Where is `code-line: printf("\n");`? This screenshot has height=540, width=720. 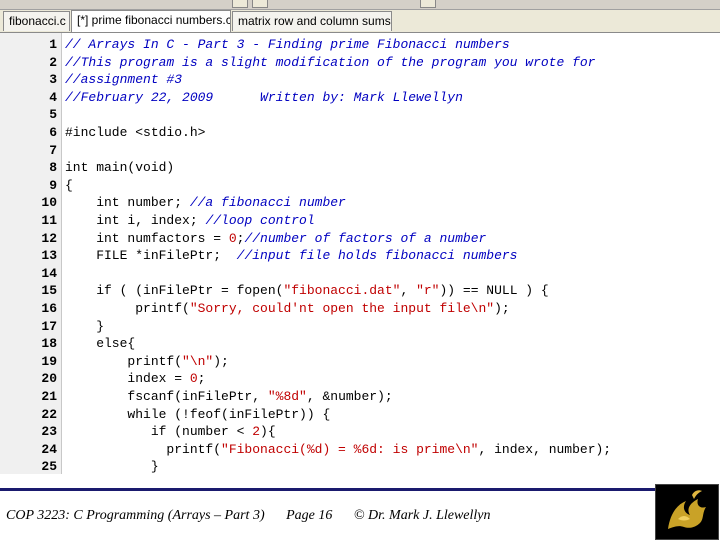
code-line: printf("\n"); is located at coordinates (147, 362).